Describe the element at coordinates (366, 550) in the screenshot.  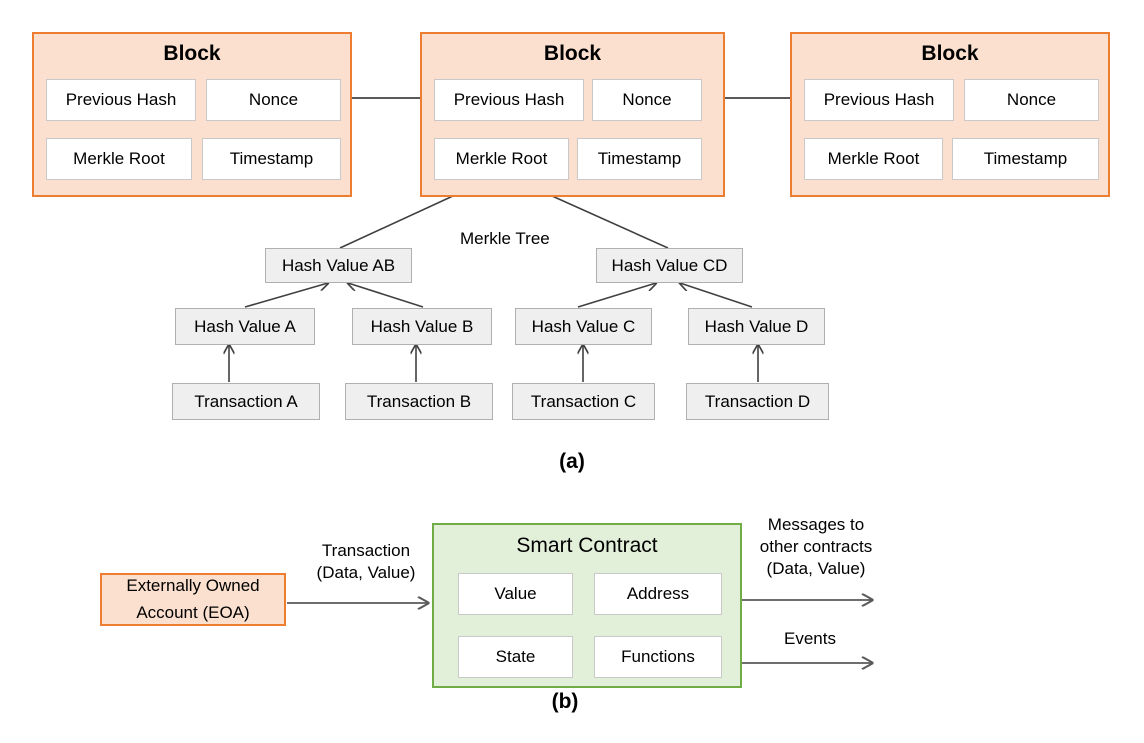
I see `transaction-label-line-1: Transaction` at that location.